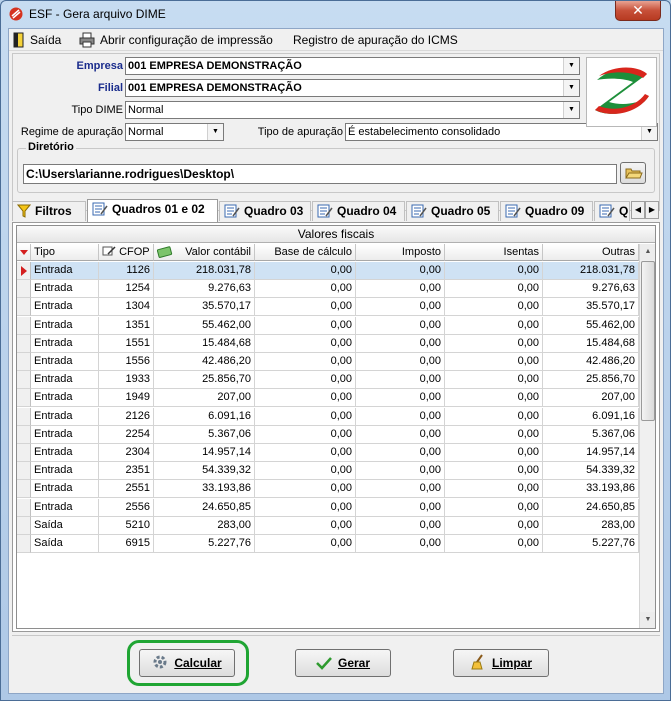 This screenshot has height=701, width=671. I want to click on tab-filtros: Filtros, so click(49, 211).